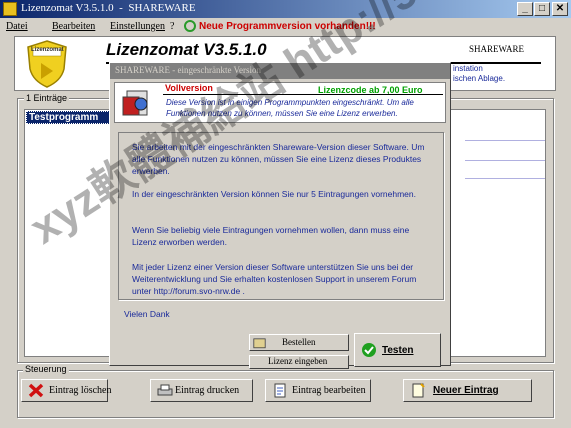 The height and width of the screenshot is (428, 571). What do you see at coordinates (47, 98) in the screenshot?
I see `entries-group-label: 1 Einträge` at bounding box center [47, 98].